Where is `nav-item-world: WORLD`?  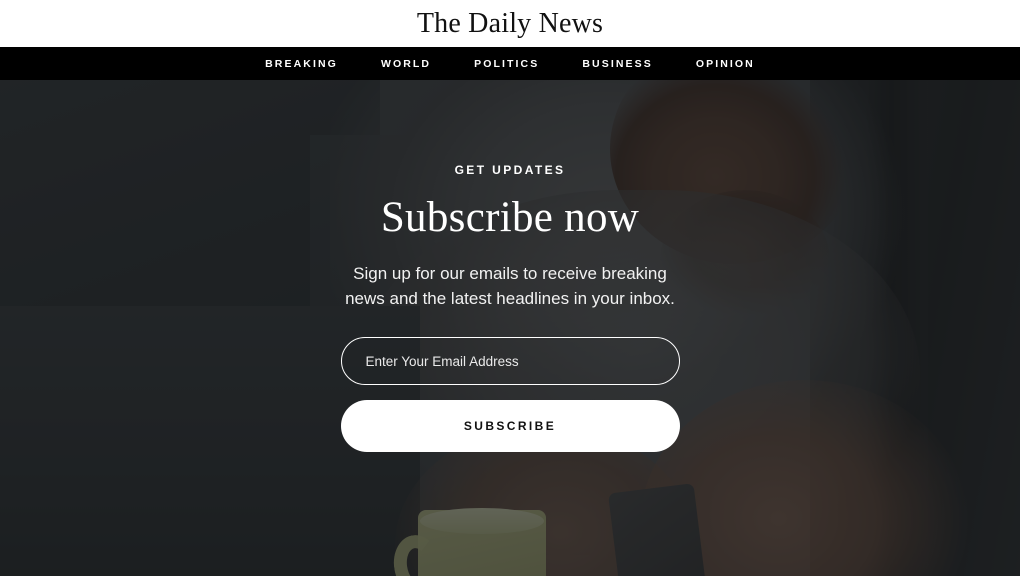
nav-item-world: WORLD is located at coordinates (406, 64).